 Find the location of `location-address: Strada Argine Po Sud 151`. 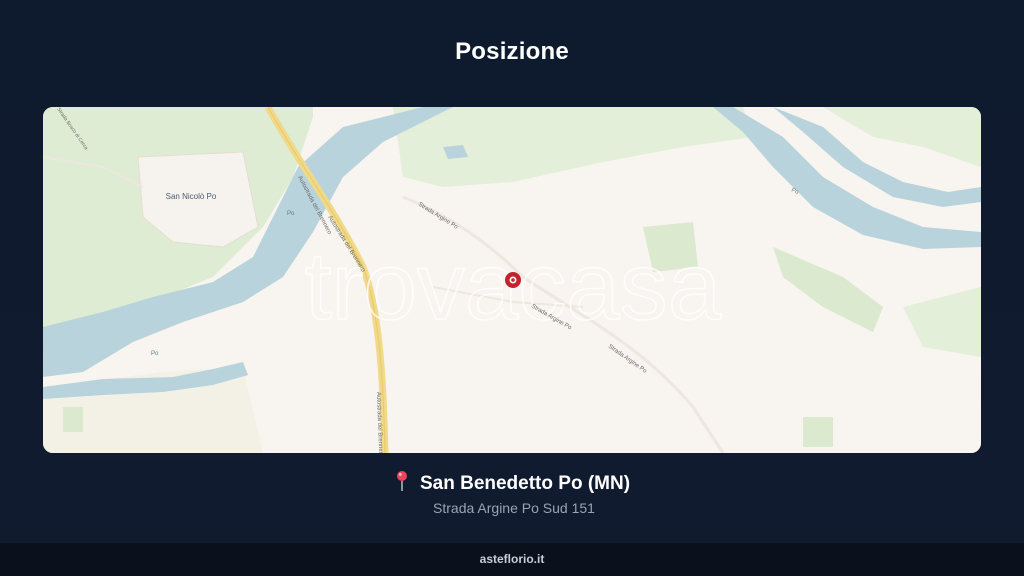

location-address: Strada Argine Po Sud 151 is located at coordinates (514, 508).